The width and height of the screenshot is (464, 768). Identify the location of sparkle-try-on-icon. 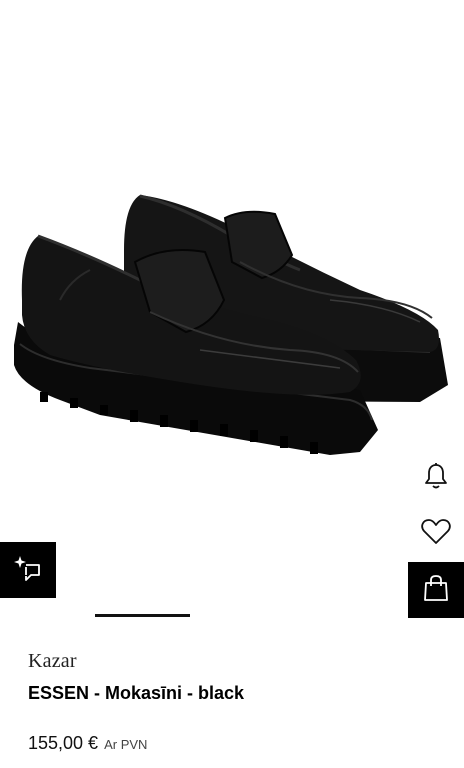
(28, 570).